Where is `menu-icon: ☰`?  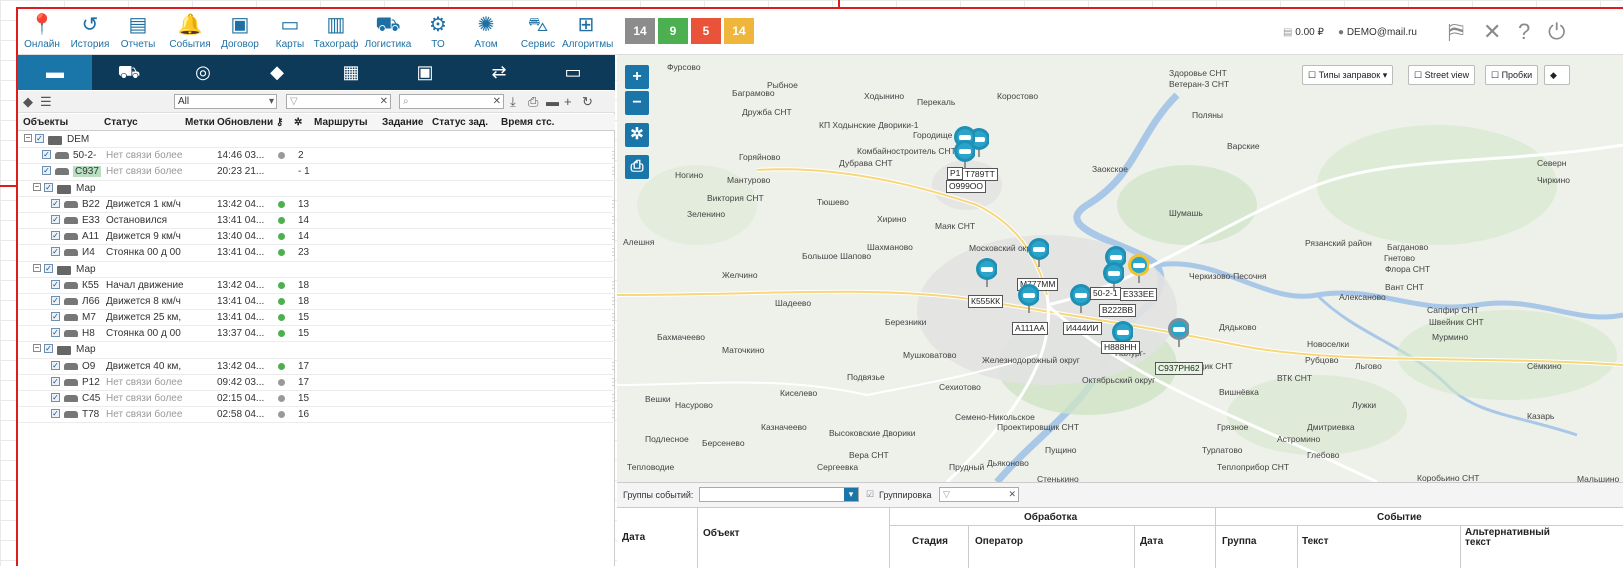
menu-icon: ☰ is located at coordinates (46, 102).